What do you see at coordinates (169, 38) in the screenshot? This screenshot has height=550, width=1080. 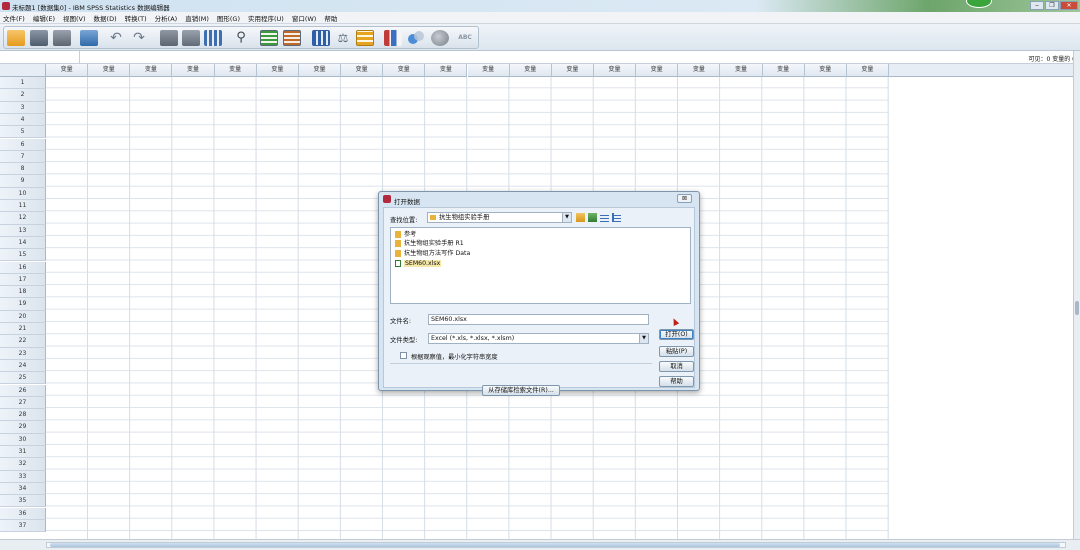 I see `goto-case-icon` at bounding box center [169, 38].